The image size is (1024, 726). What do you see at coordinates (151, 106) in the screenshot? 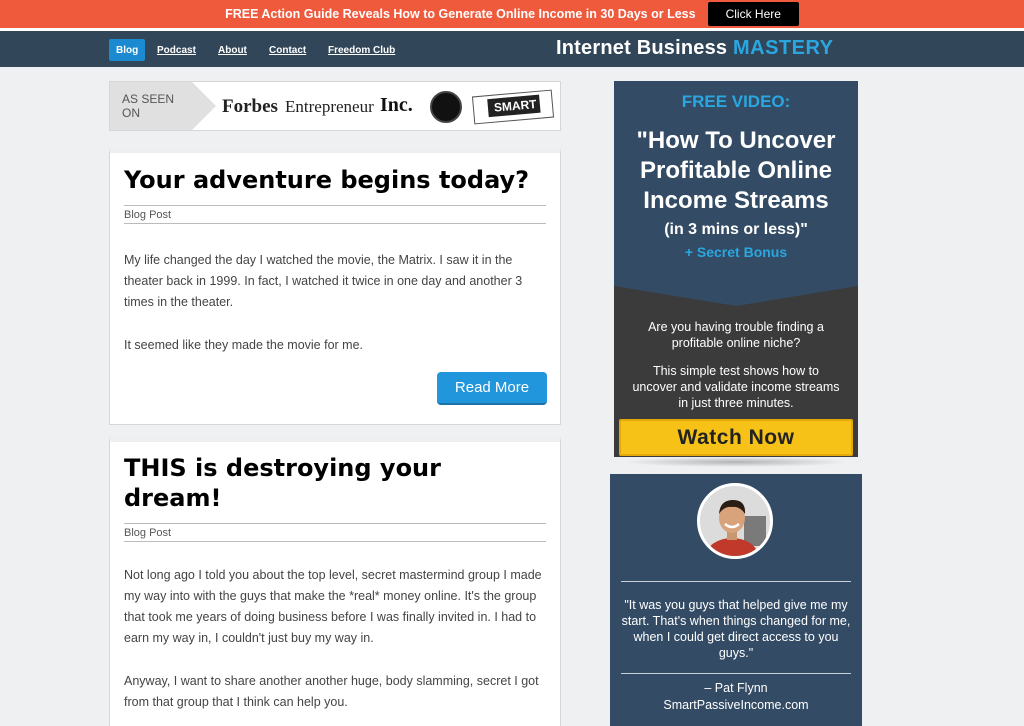
I see `as-seen-on-label: AS SEEN ON` at bounding box center [151, 106].